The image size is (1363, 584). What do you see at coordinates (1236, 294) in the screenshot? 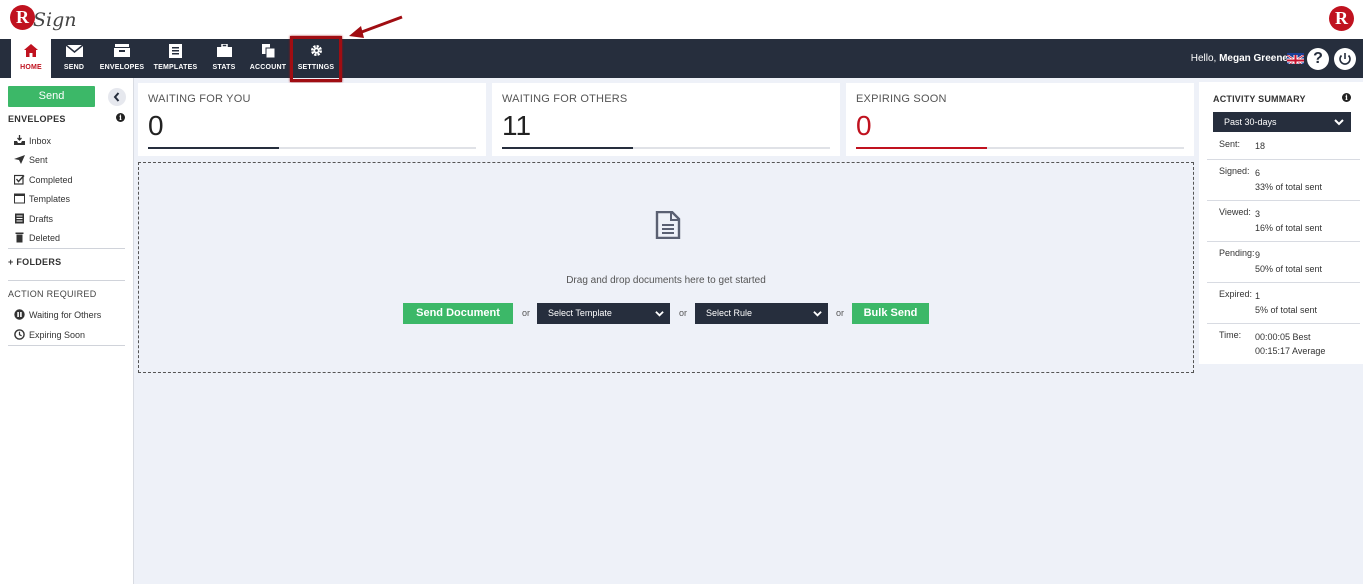
I see `activity-key: Expired:` at bounding box center [1236, 294].